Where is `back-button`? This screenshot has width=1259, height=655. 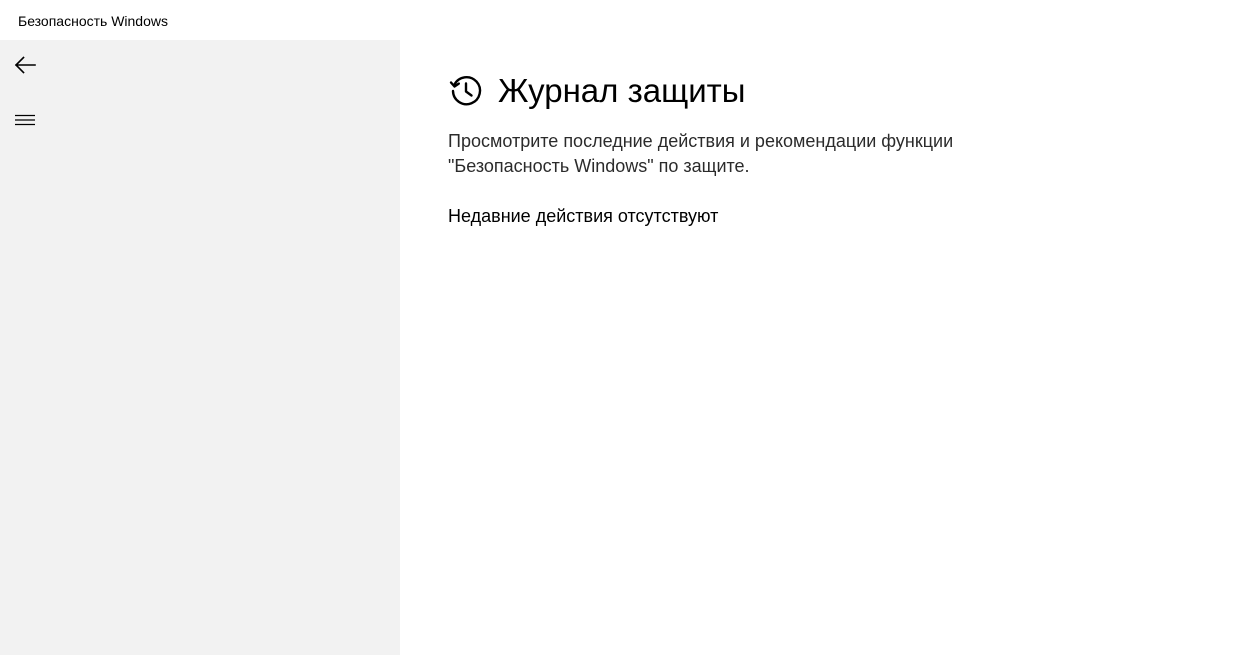 back-button is located at coordinates (25, 65).